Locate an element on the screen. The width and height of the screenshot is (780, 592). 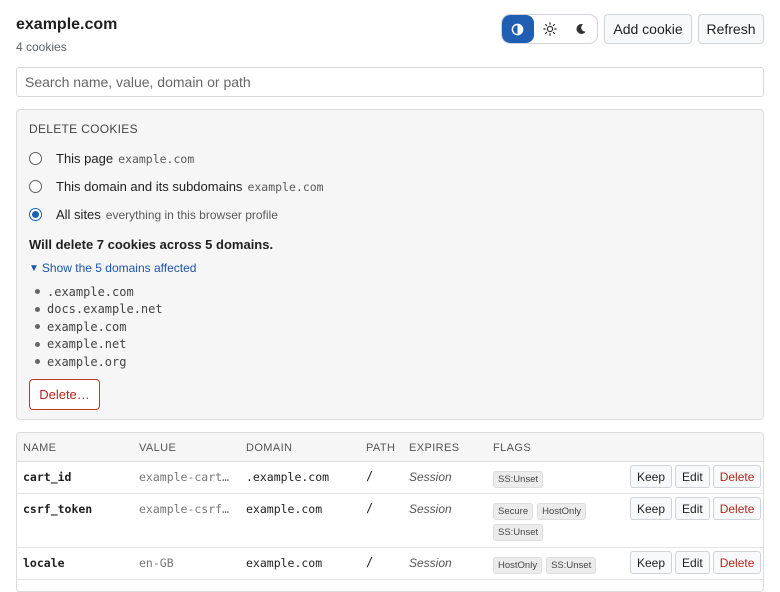
option-label: This page is located at coordinates (85, 158).